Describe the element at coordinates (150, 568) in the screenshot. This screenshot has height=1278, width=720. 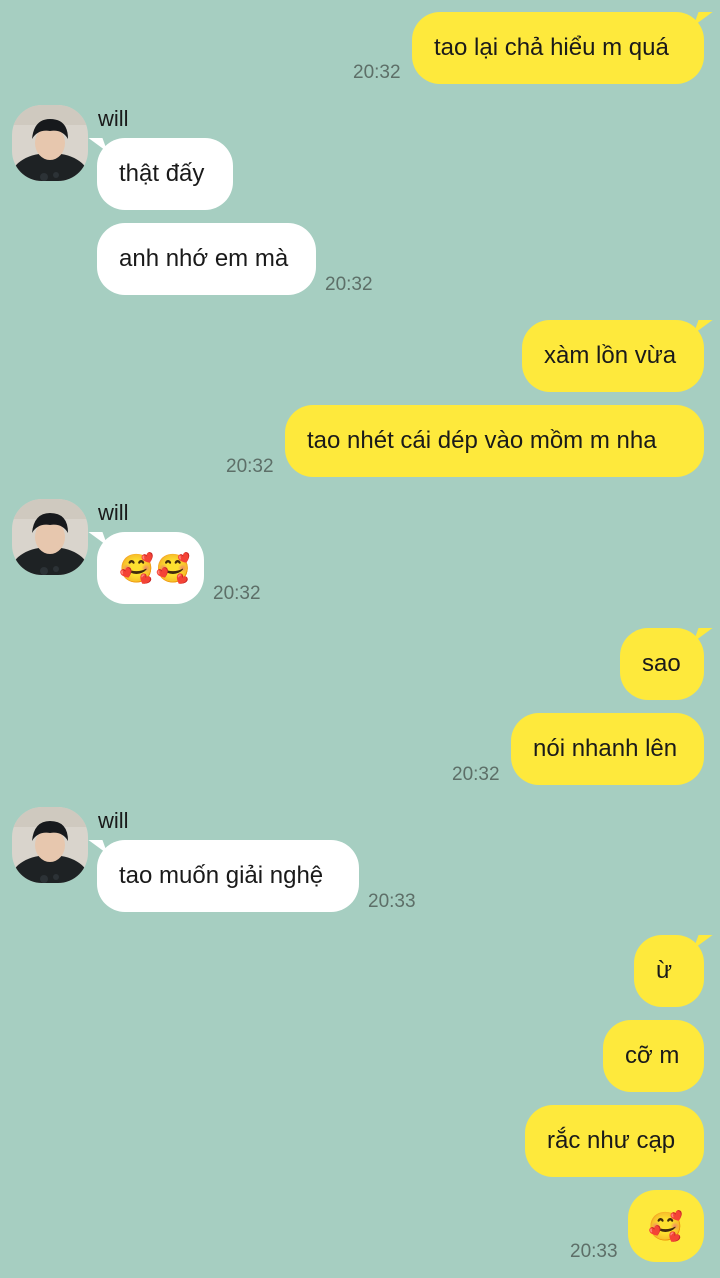
I see `message-bubble-incoming: 🥰🥰` at that location.